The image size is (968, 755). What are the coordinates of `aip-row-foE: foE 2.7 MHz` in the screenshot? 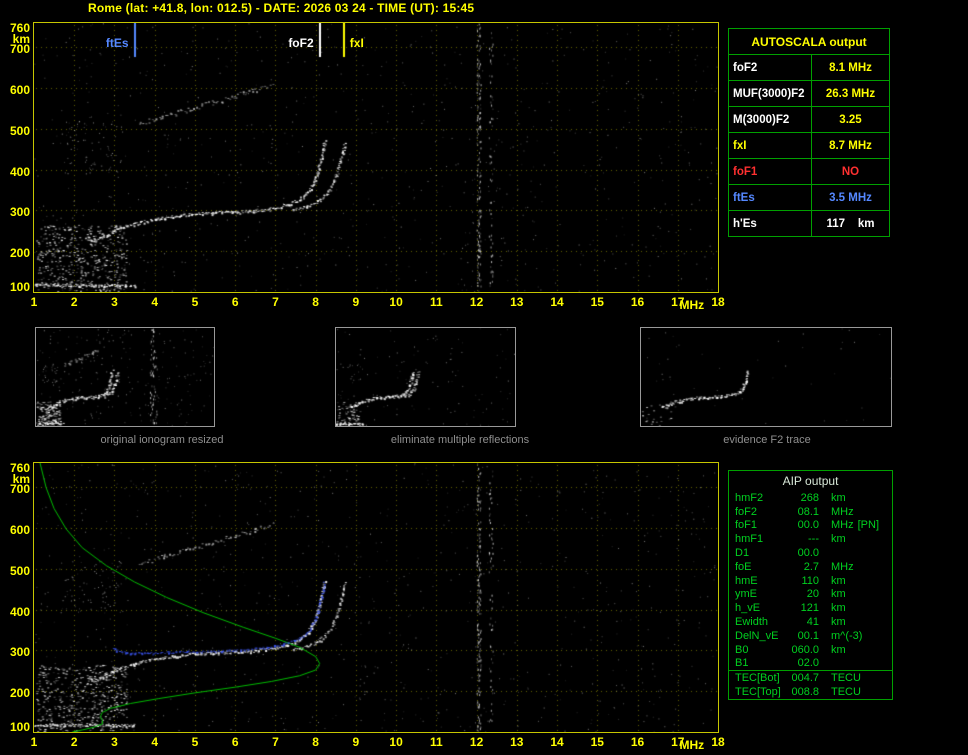 It's located at (810, 567).